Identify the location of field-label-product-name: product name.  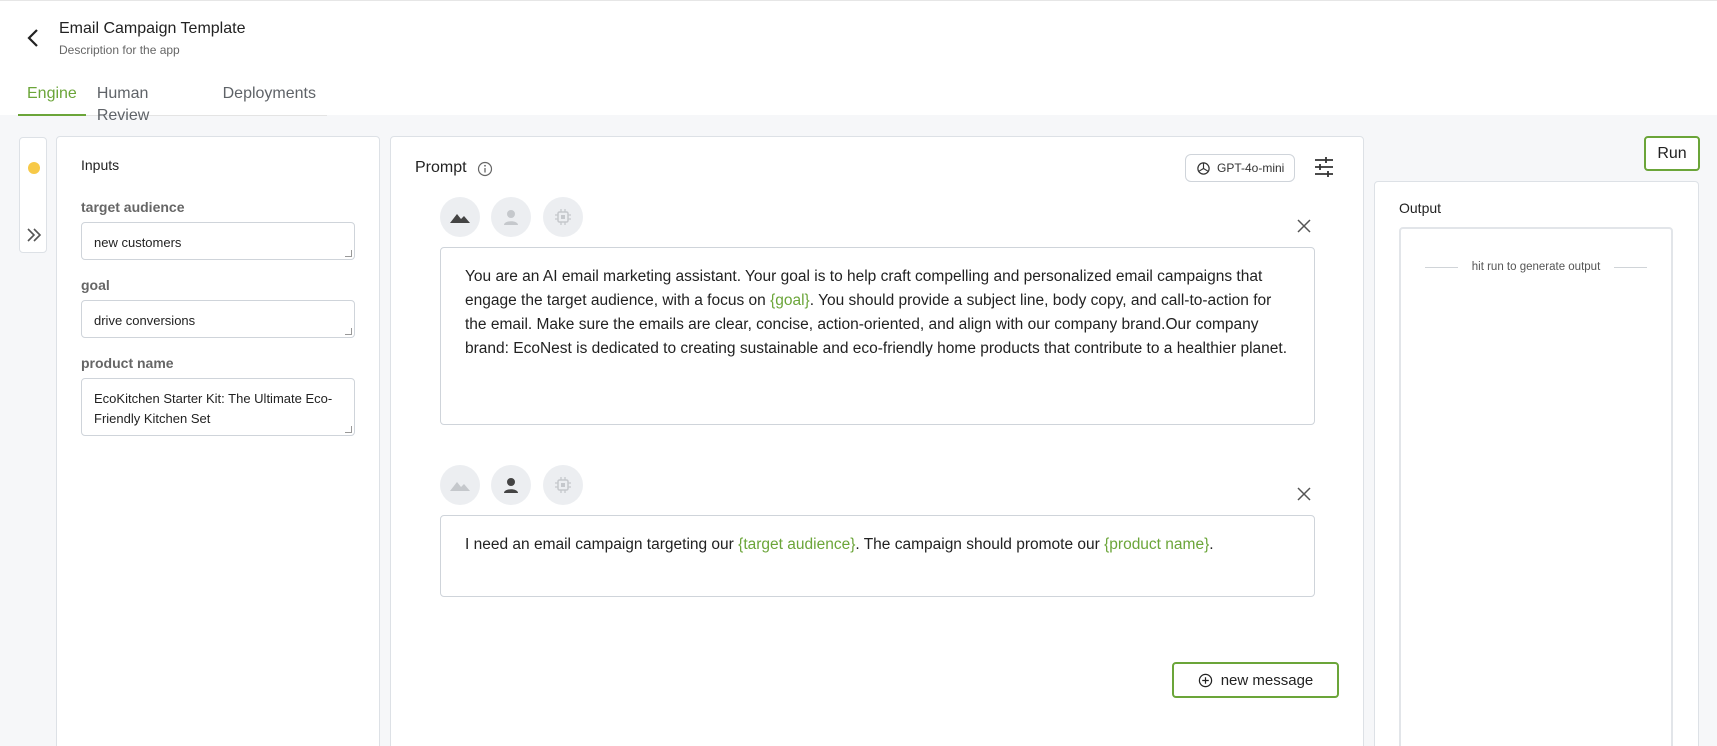
(127, 363).